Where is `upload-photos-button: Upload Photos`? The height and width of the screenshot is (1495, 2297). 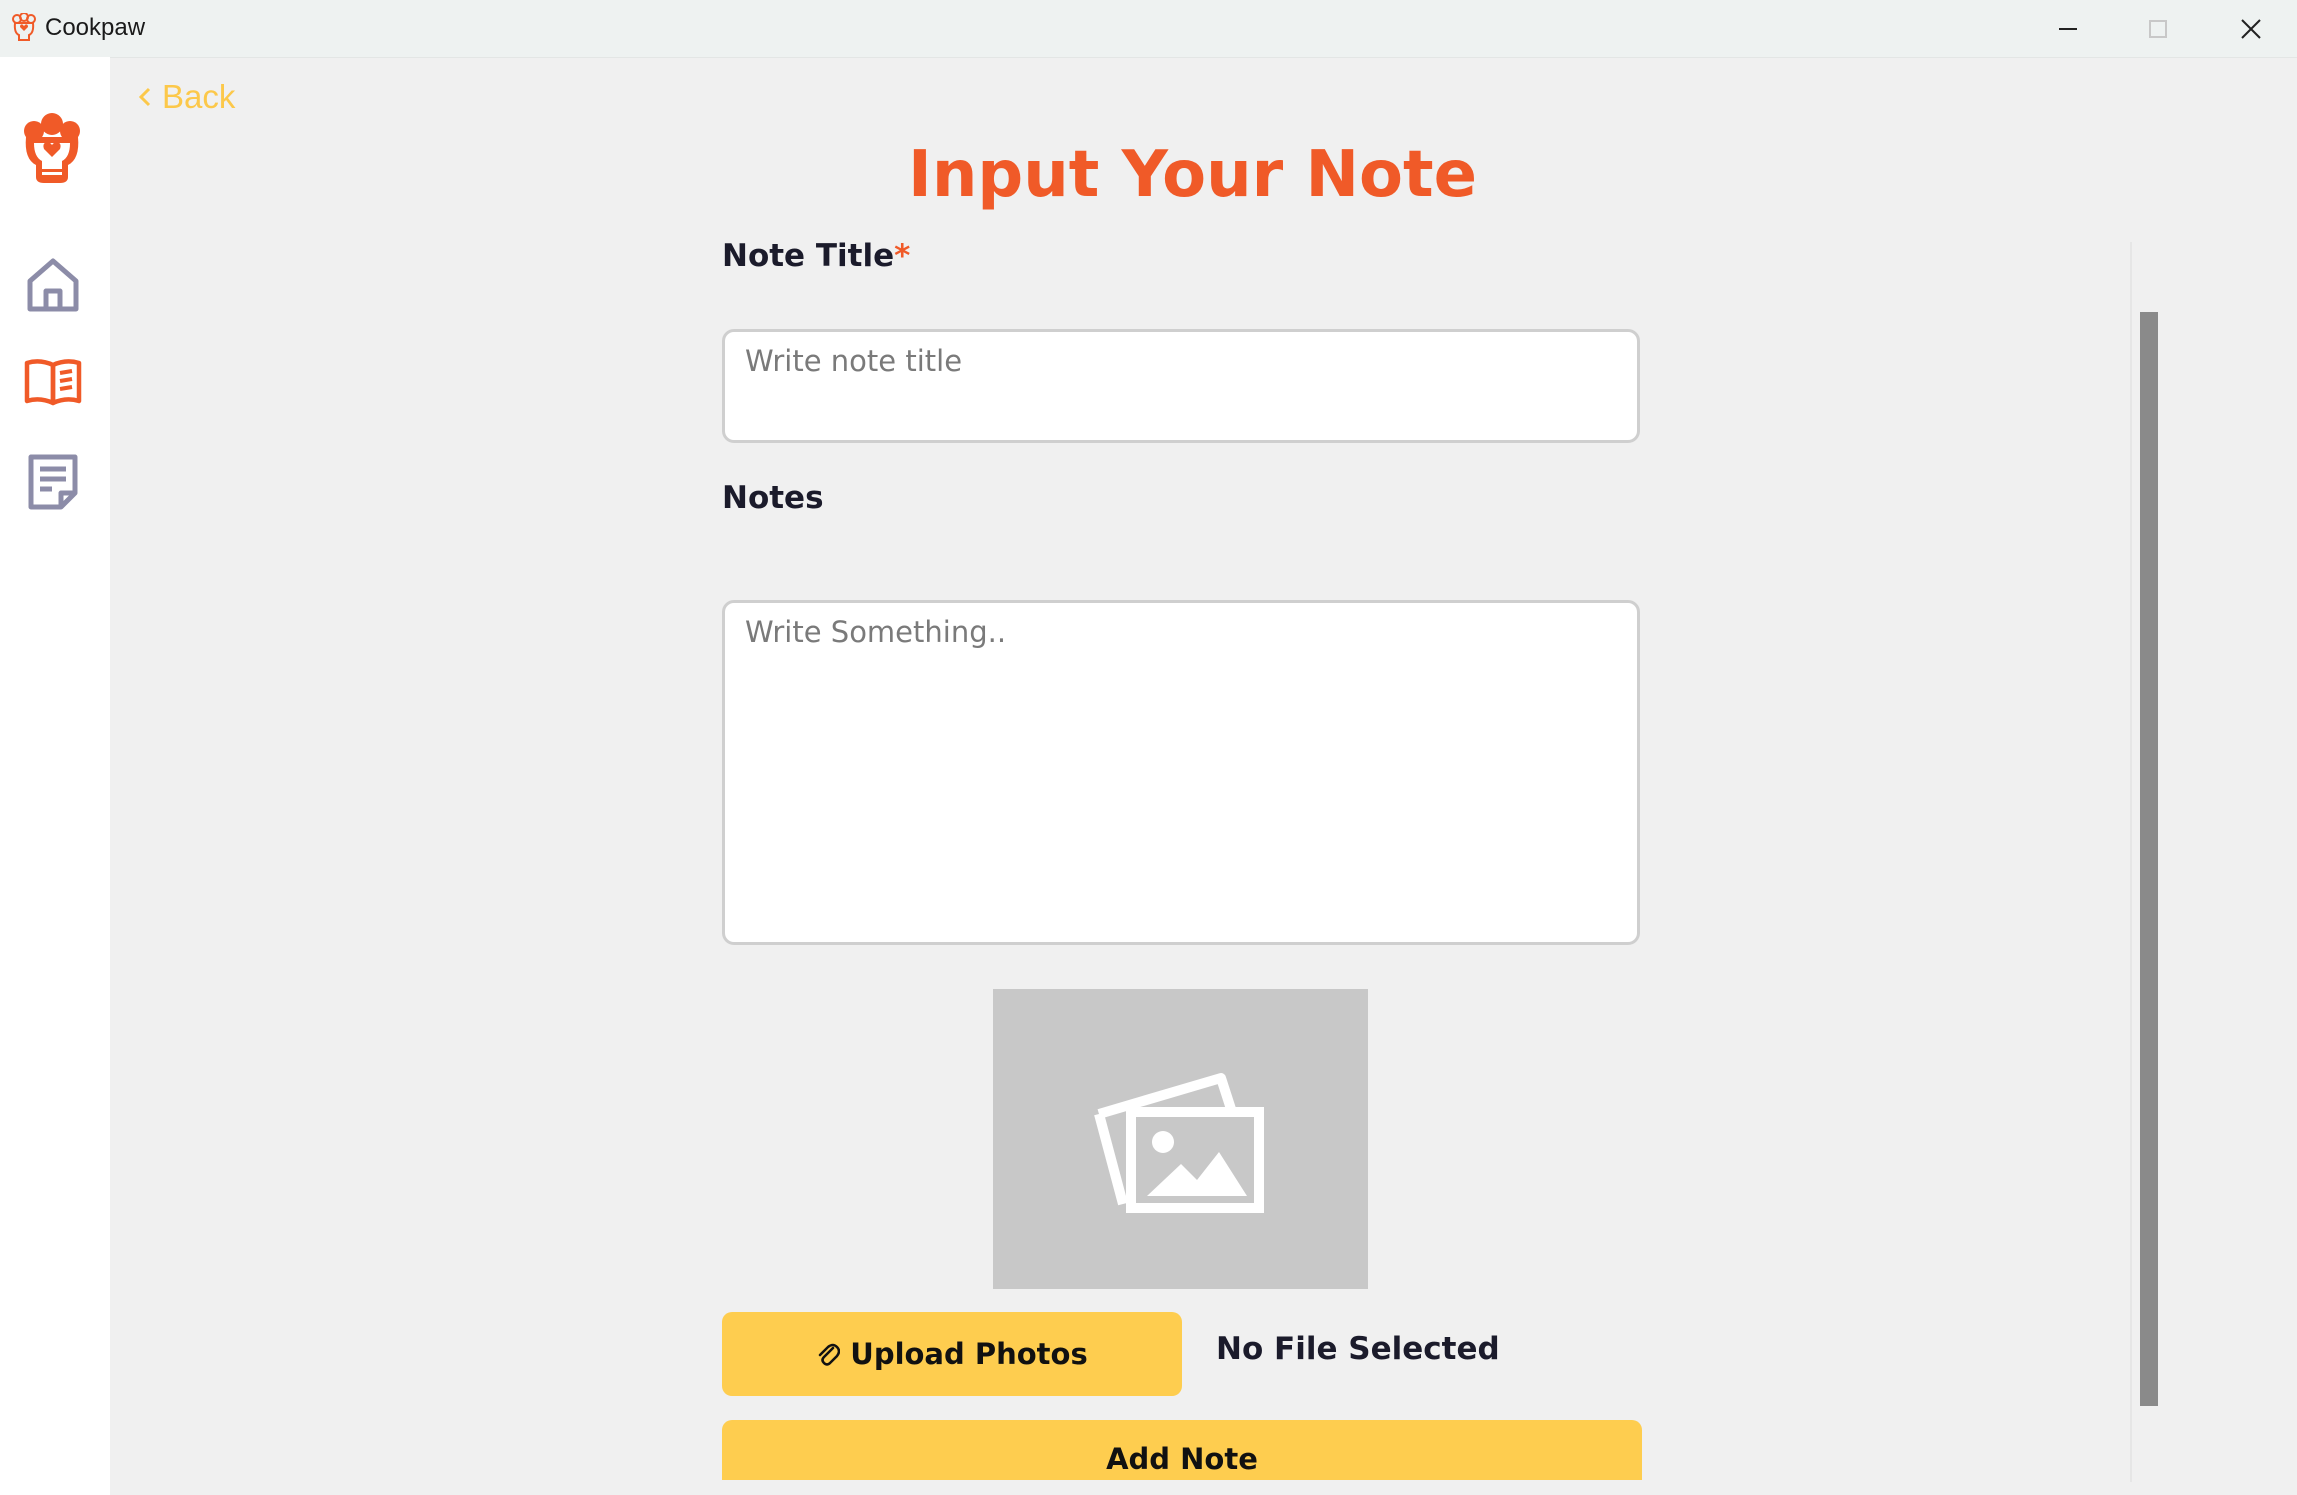
upload-photos-button: Upload Photos is located at coordinates (952, 1354).